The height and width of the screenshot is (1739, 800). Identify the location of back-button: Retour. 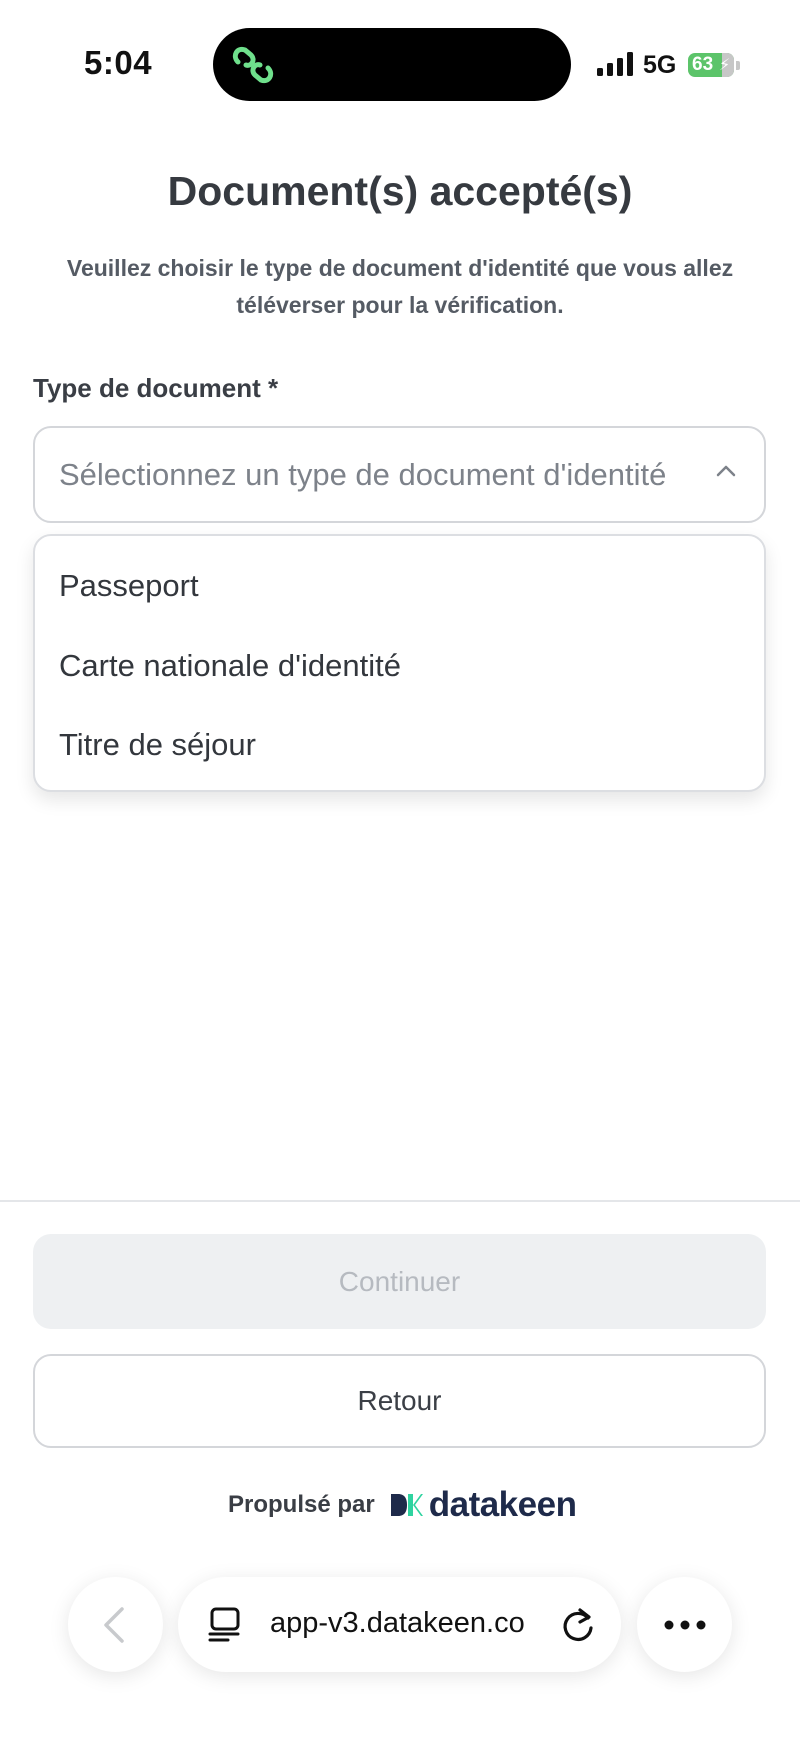
(399, 1401).